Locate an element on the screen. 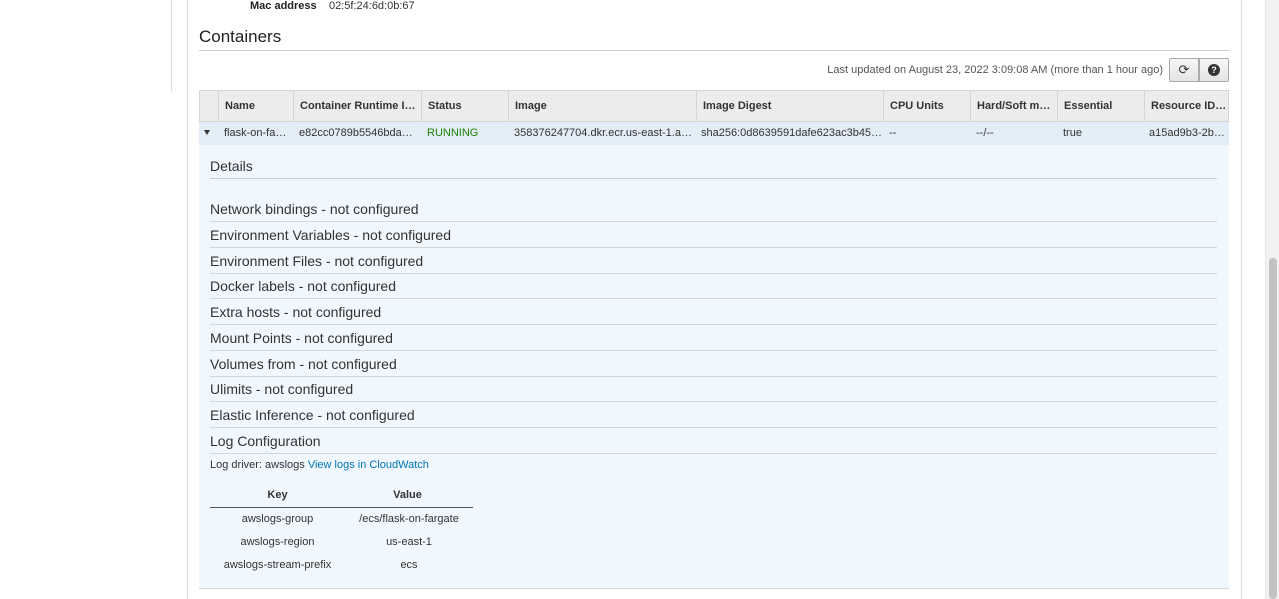 The image size is (1279, 599). section-environment-variables: Environment Variables - not configured is located at coordinates (713, 235).